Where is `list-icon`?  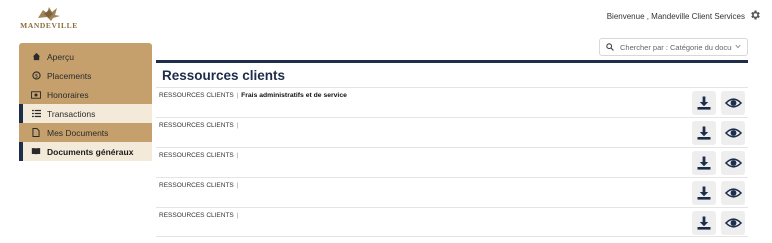 list-icon is located at coordinates (36, 114).